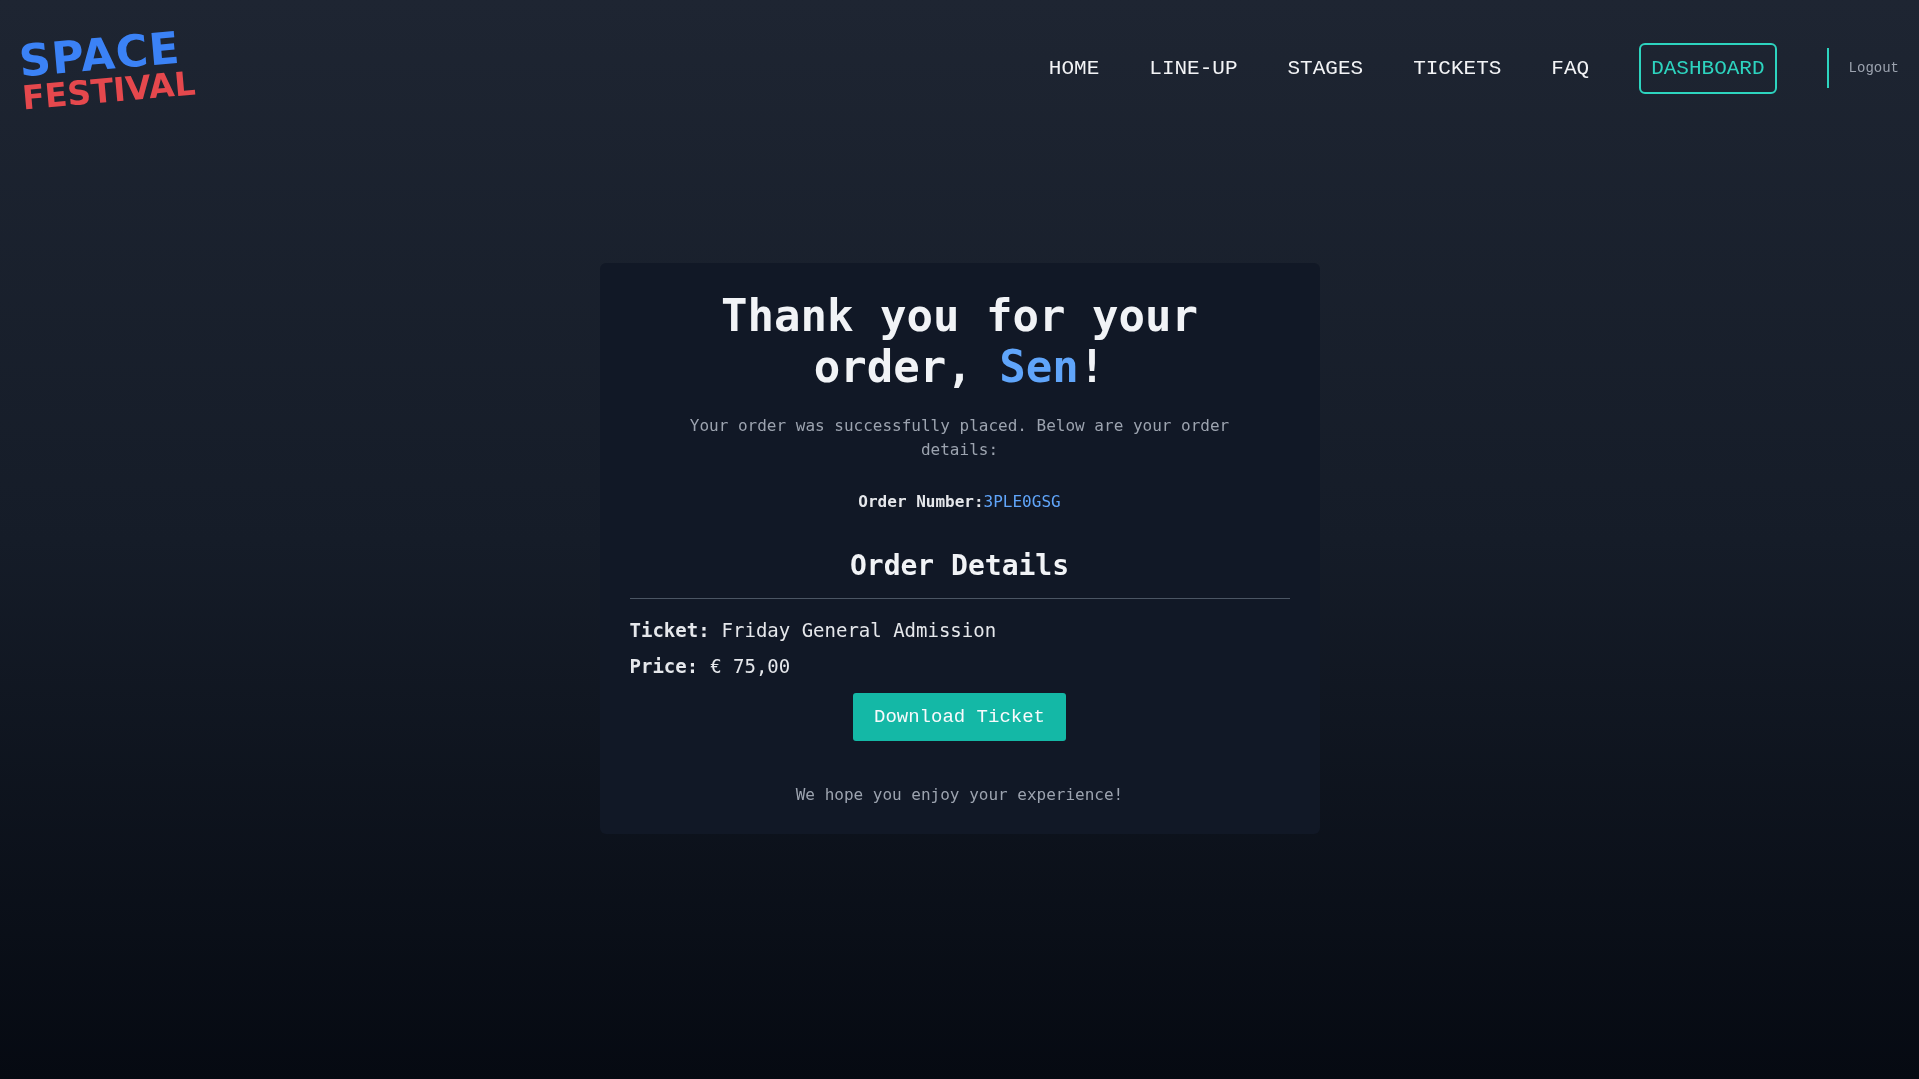  What do you see at coordinates (1022, 502) in the screenshot?
I see `order-number: 3PLE0GSG` at bounding box center [1022, 502].